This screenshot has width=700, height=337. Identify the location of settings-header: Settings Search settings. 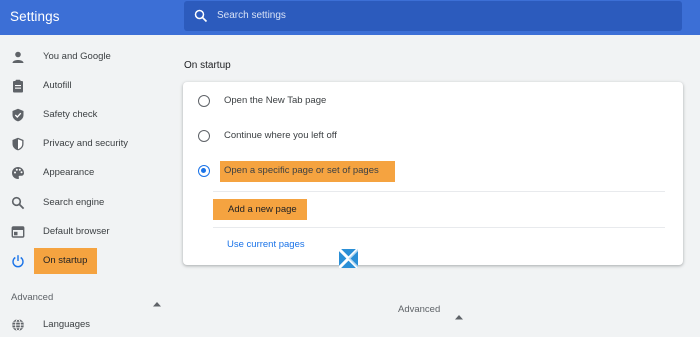
(350, 17).